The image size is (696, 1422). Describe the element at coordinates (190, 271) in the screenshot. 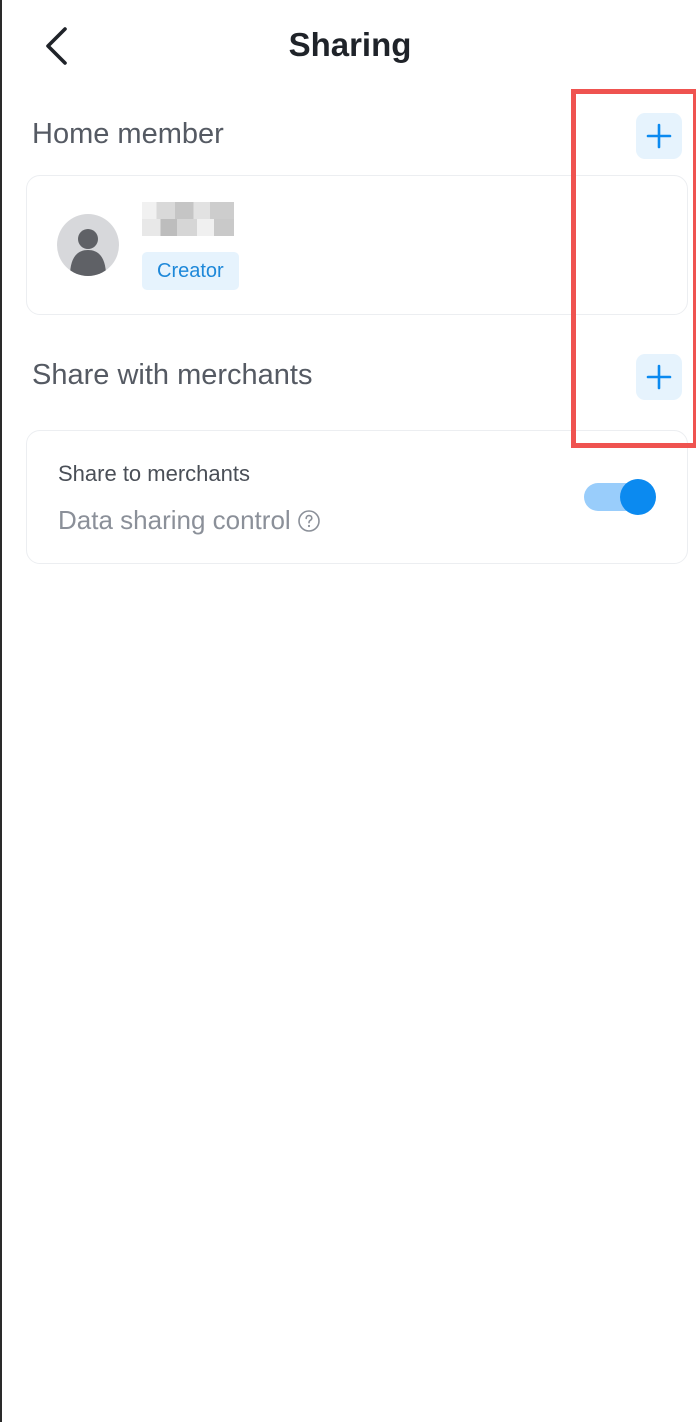

I see `role-badge: Creator` at that location.